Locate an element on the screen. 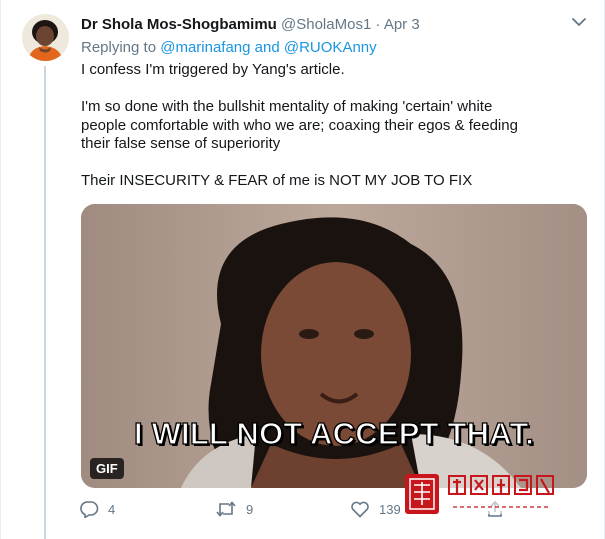  tweet-line: their false sense of superiority is located at coordinates (181, 143).